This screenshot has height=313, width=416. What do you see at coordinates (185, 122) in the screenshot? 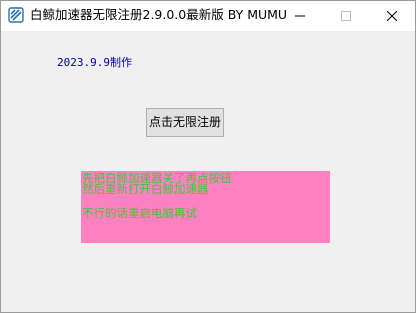
I see `register-button: 点击无限注册` at bounding box center [185, 122].